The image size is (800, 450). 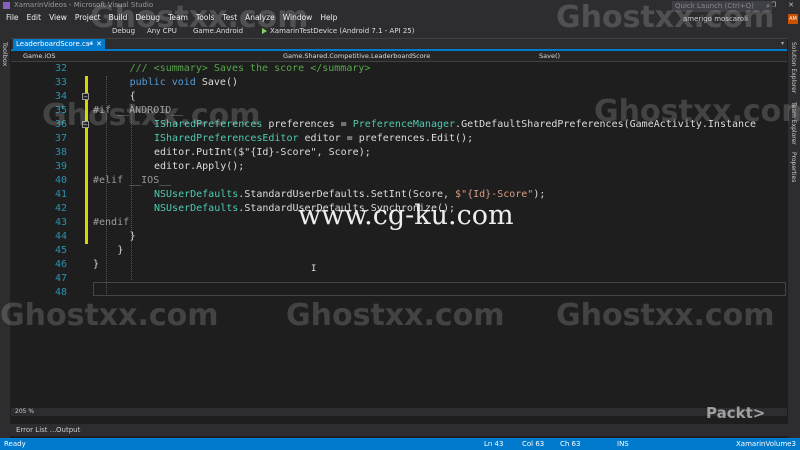 I want to click on code-token: editor = preferences.Edit();, so click(x=386, y=138).